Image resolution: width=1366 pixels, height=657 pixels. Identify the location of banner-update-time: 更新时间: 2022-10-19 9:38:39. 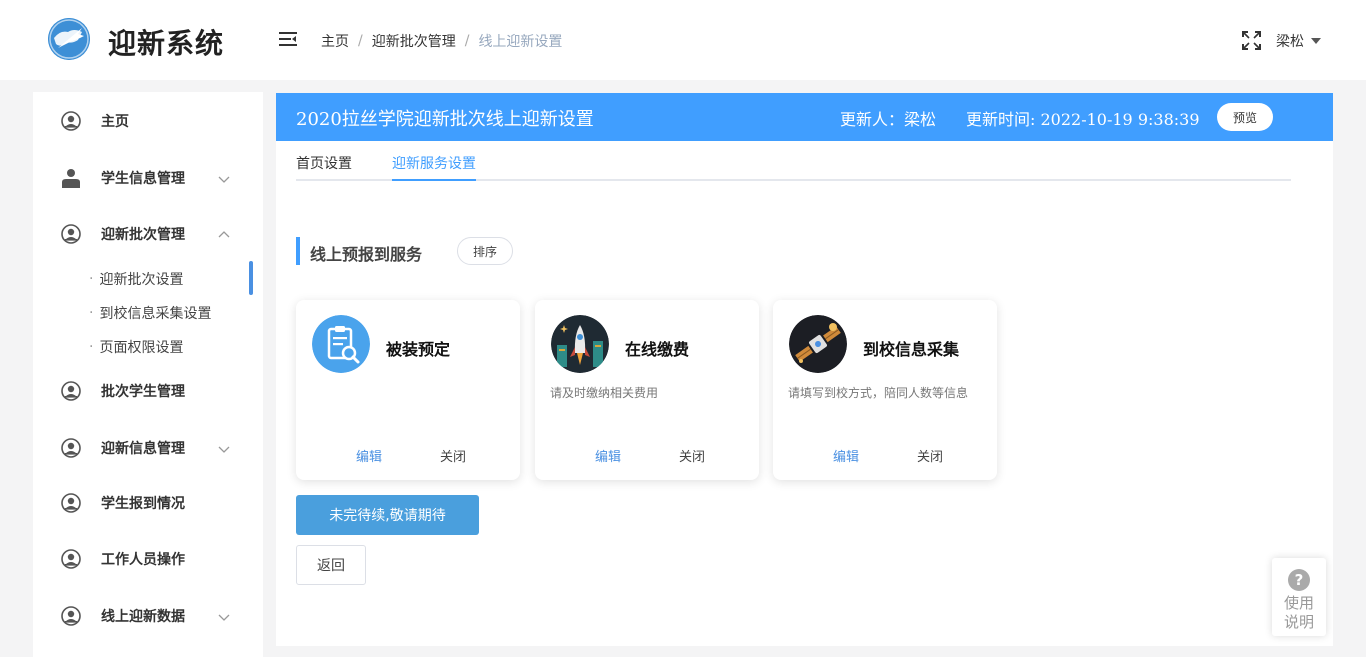
(1083, 119).